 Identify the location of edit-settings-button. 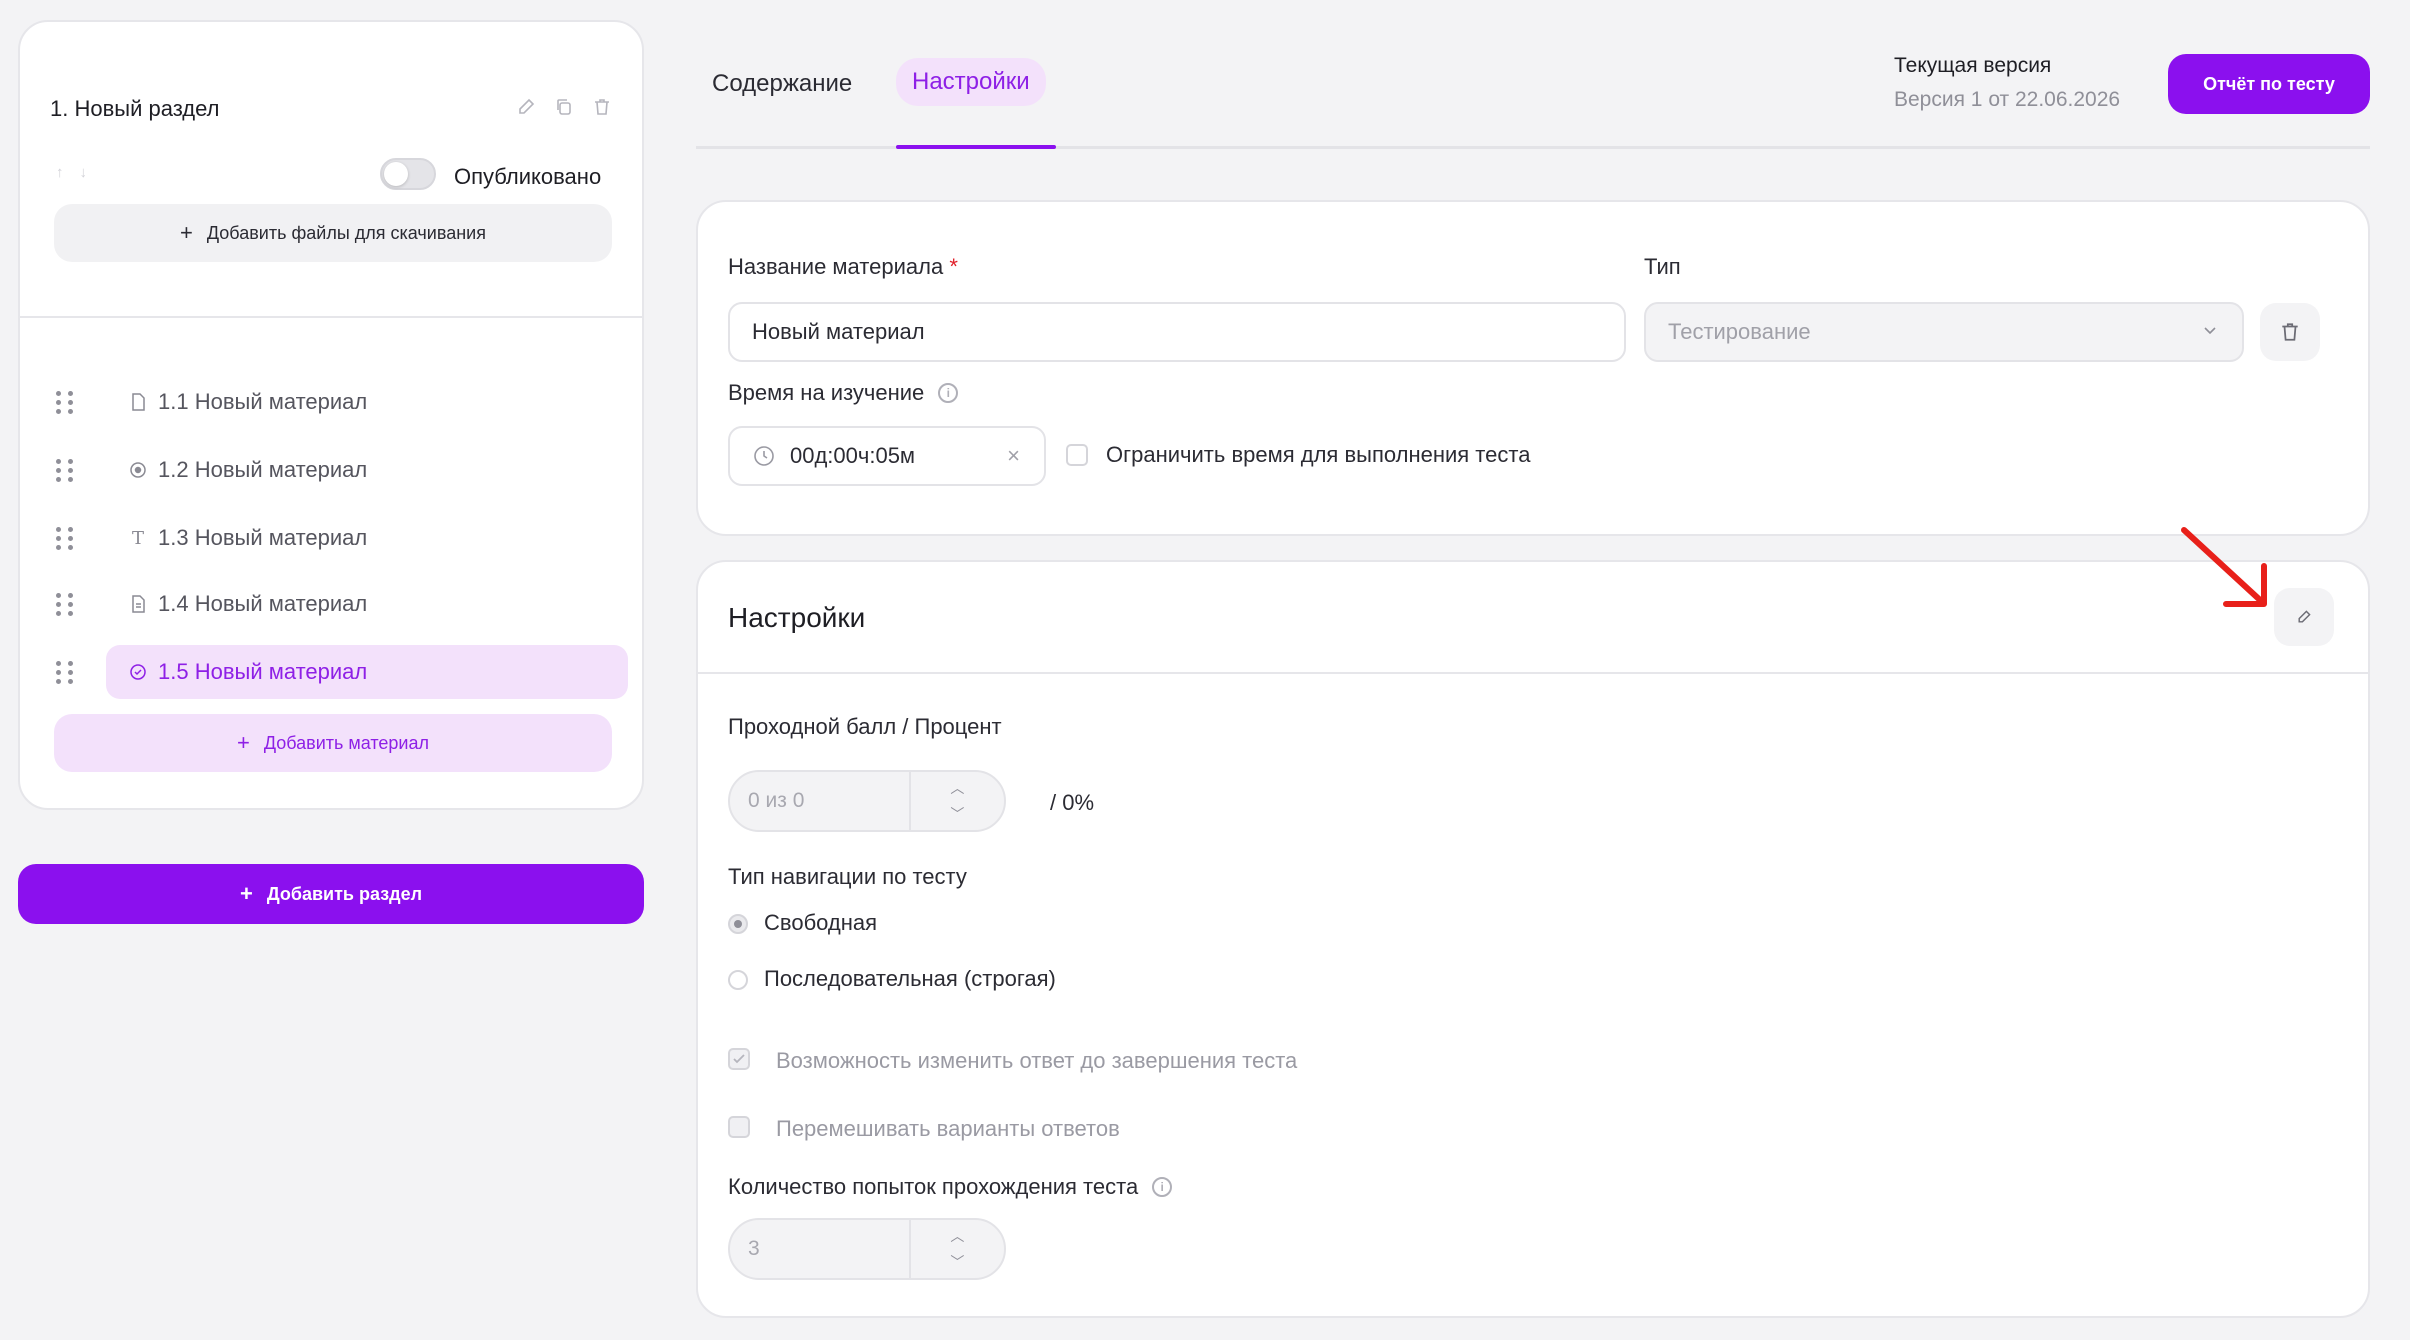
(2304, 617).